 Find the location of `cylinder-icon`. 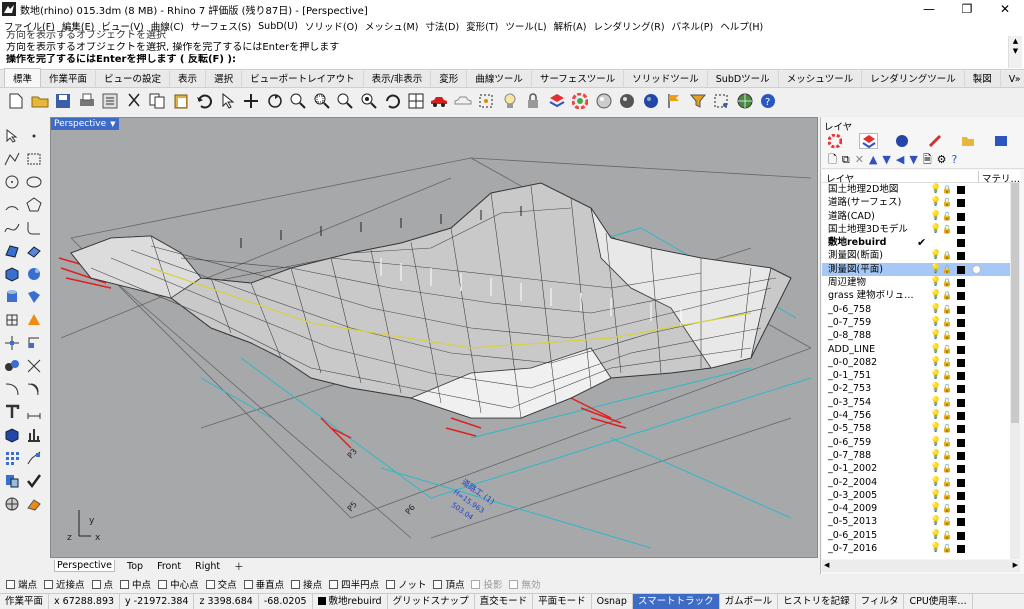

cylinder-icon is located at coordinates (12, 297).